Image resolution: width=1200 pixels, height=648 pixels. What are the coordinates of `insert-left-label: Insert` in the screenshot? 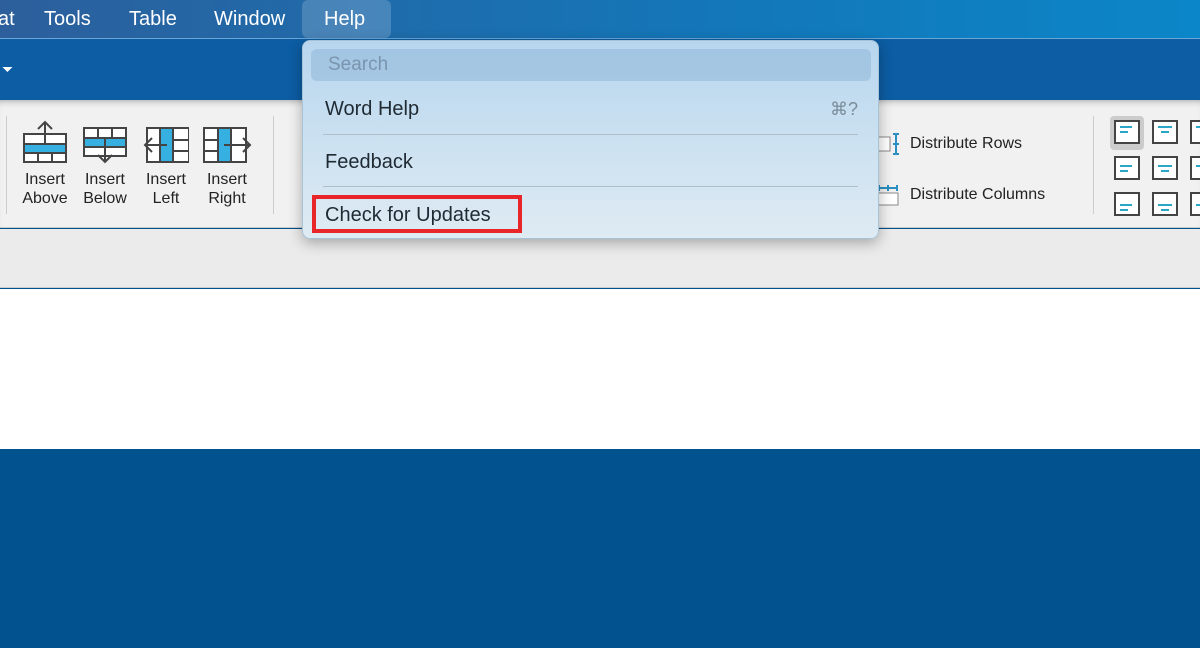 It's located at (165, 179).